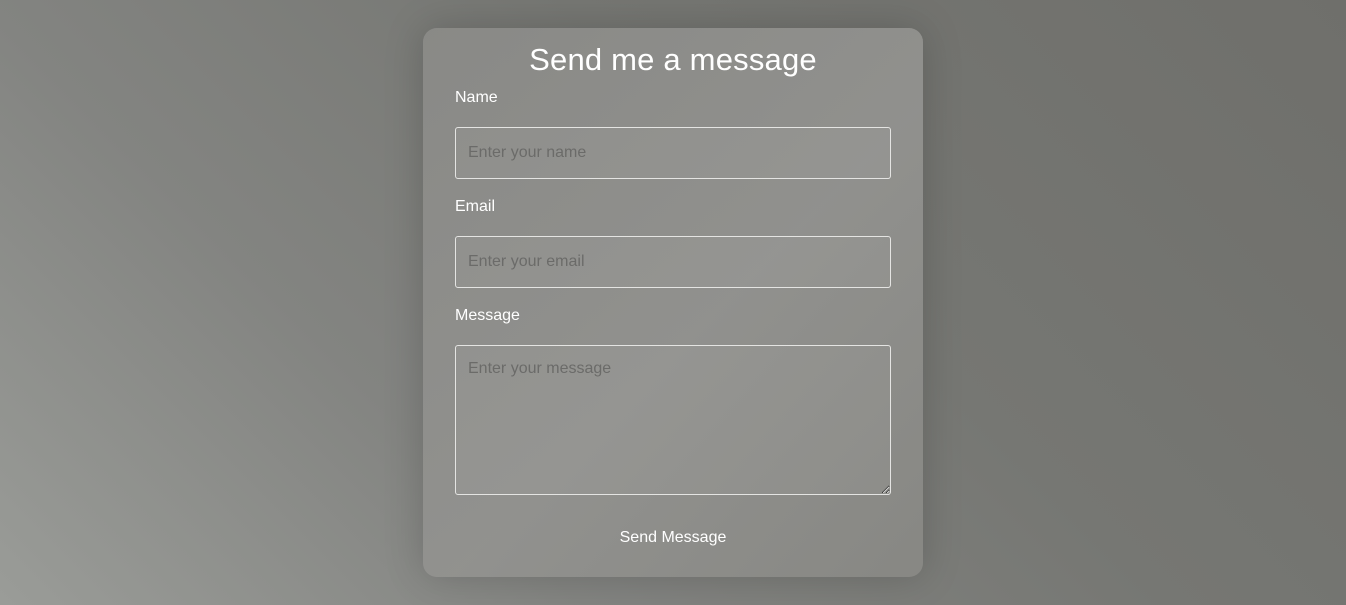 This screenshot has width=1346, height=605. Describe the element at coordinates (673, 59) in the screenshot. I see `form-title: Send me a message` at that location.